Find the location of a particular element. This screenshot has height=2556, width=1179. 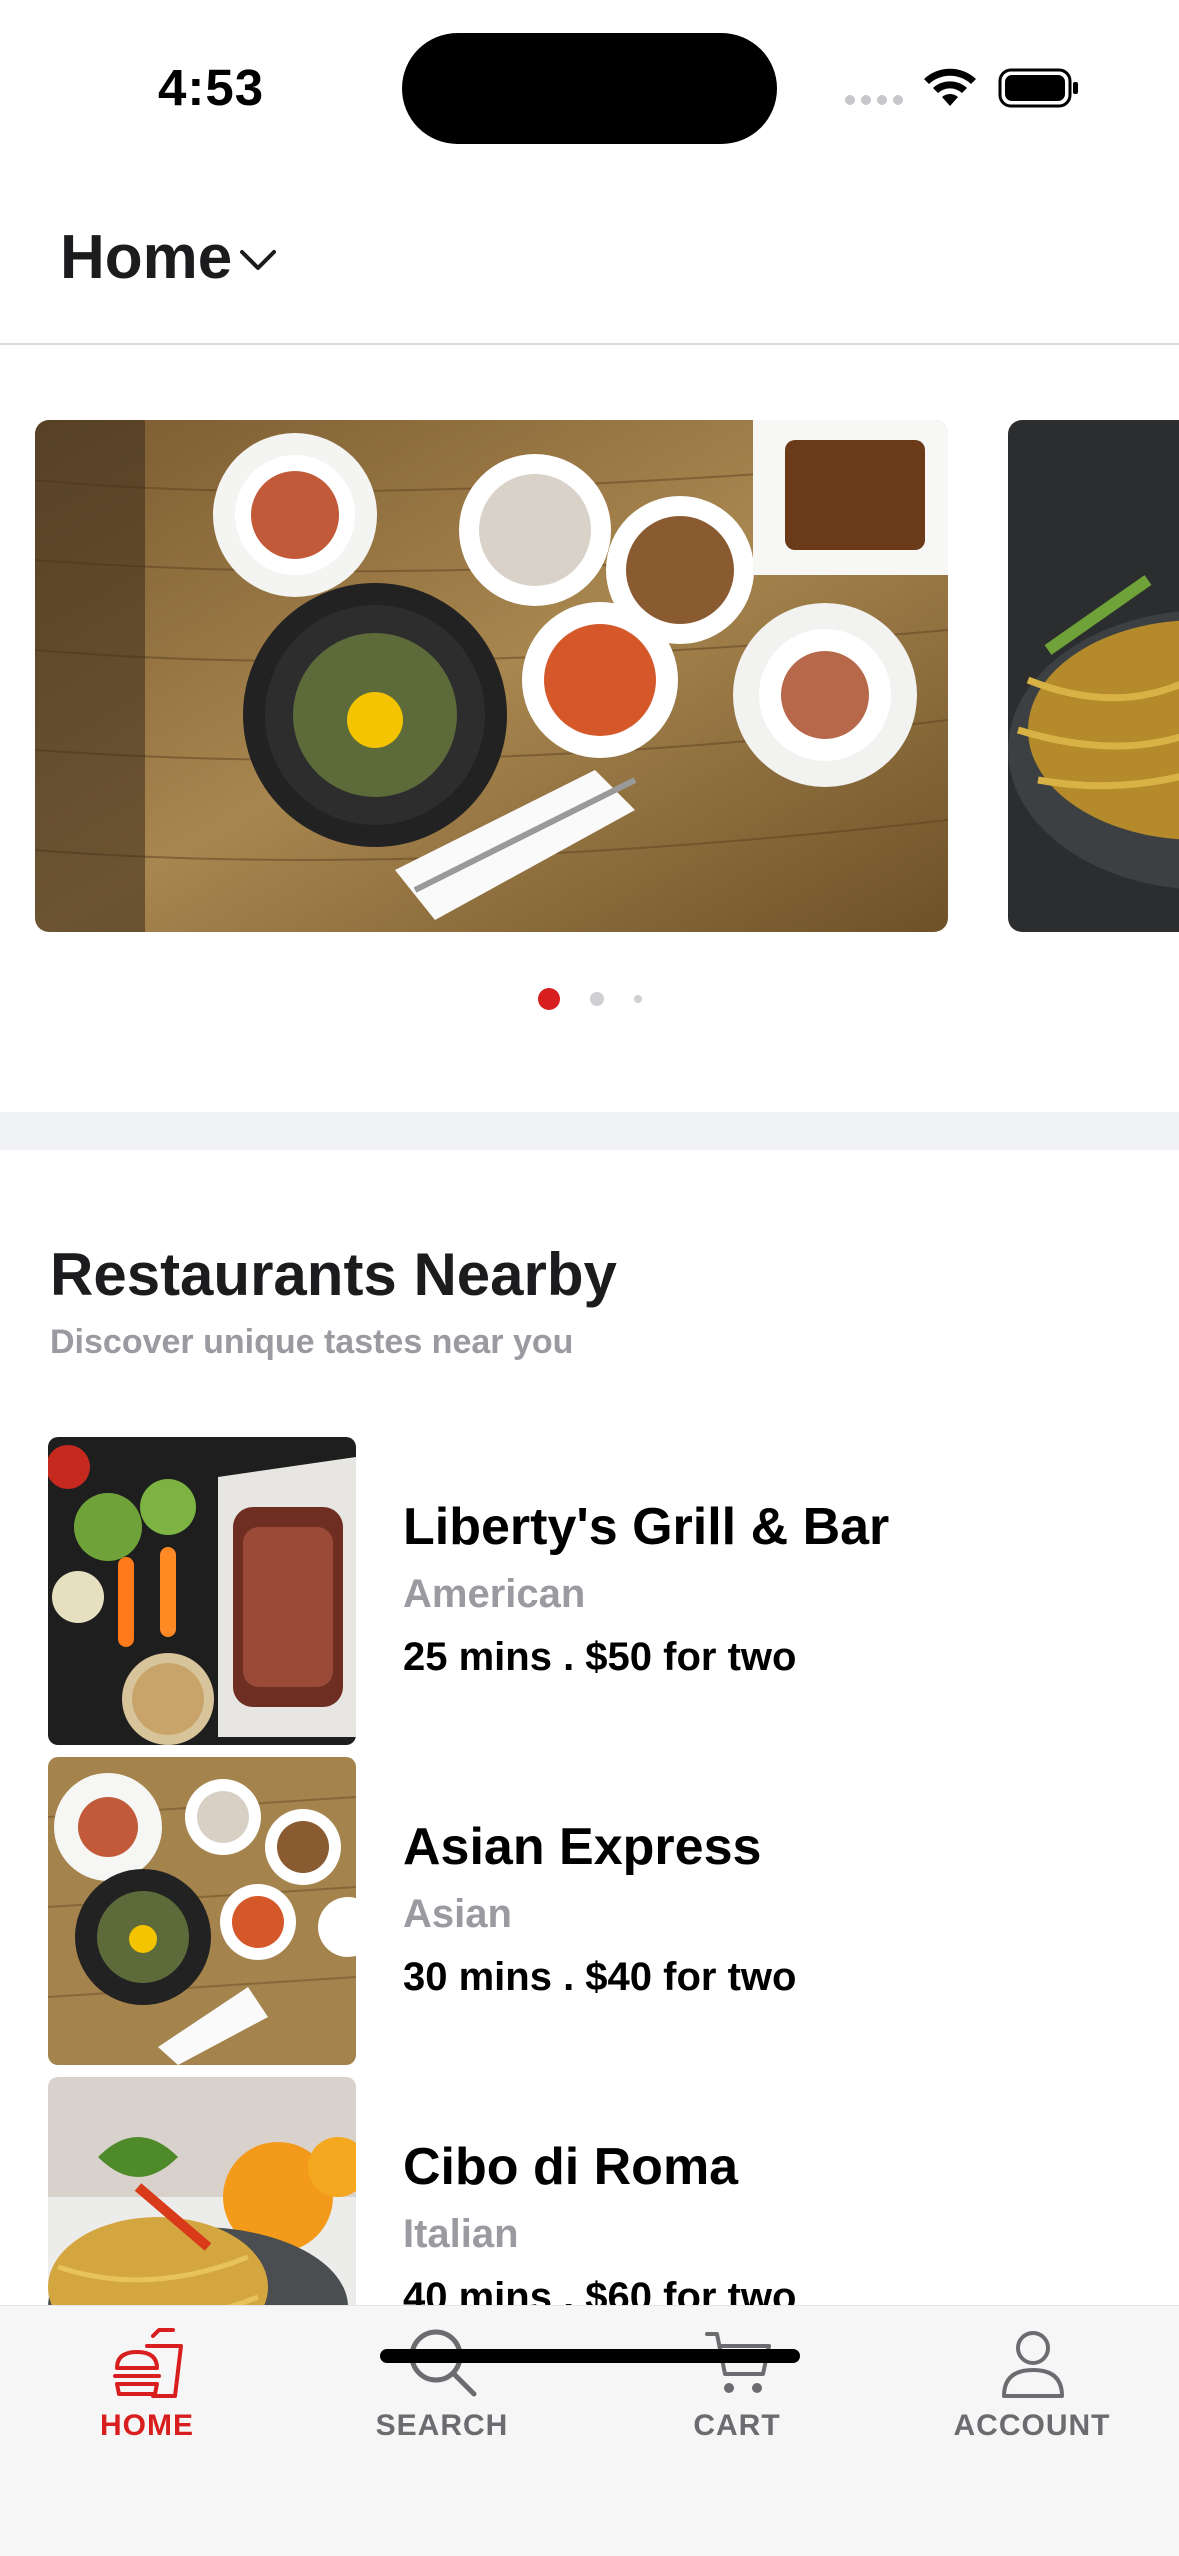

restaurant-cuisine: Asian is located at coordinates (457, 1914).